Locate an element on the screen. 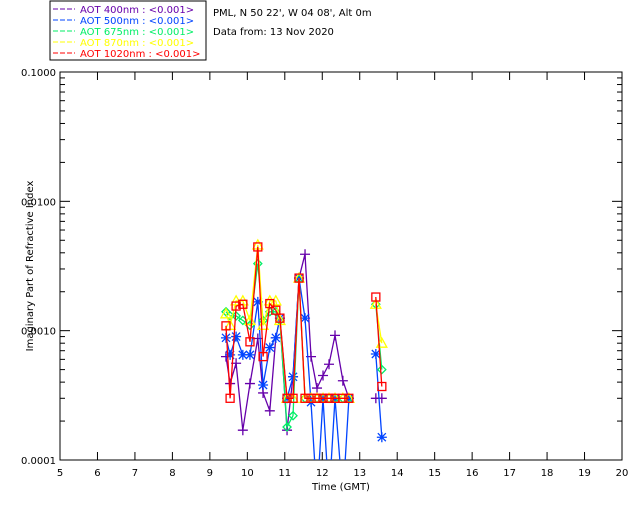 The height and width of the screenshot is (512, 640). x-tick-label: 17 is located at coordinates (509, 473).